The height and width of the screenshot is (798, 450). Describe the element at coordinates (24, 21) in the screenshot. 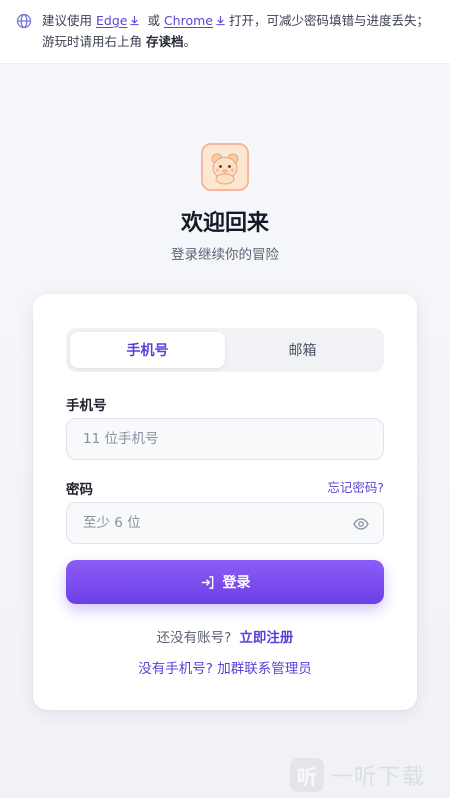

I see `globe-icon` at that location.